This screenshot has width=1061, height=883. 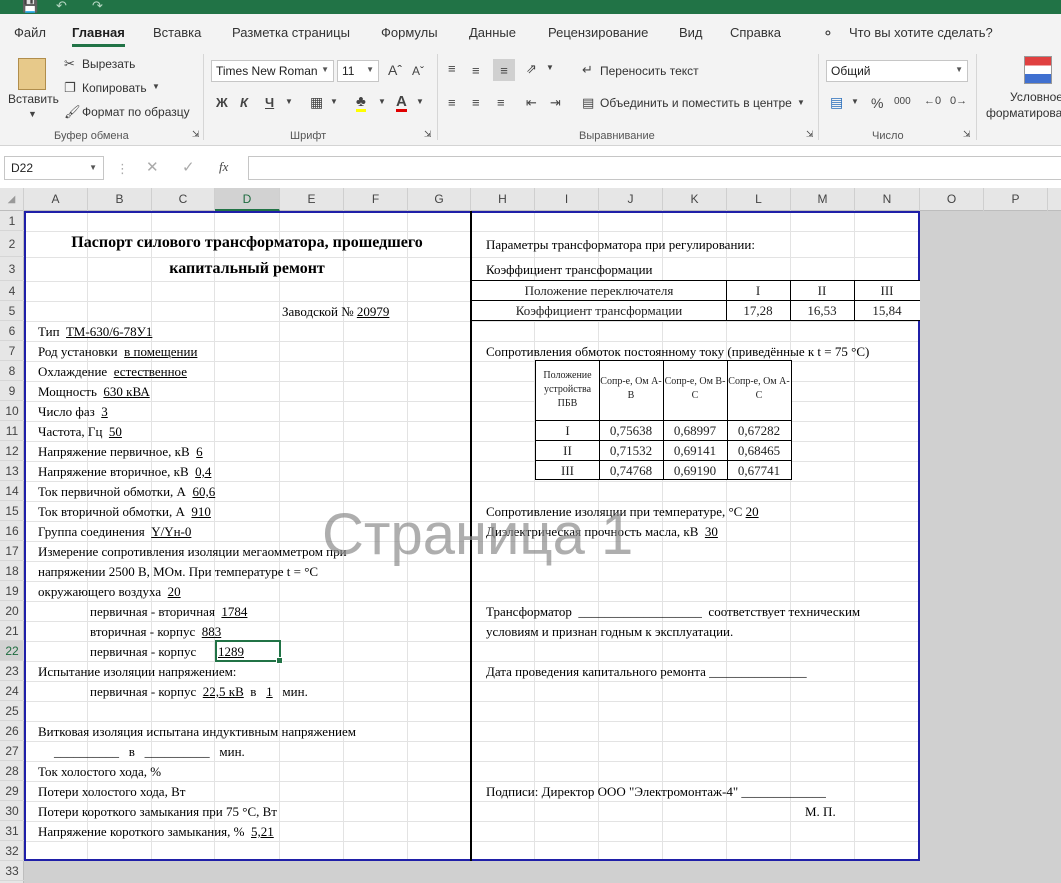 What do you see at coordinates (12, 411) in the screenshot?
I see `row-header: 10` at bounding box center [12, 411].